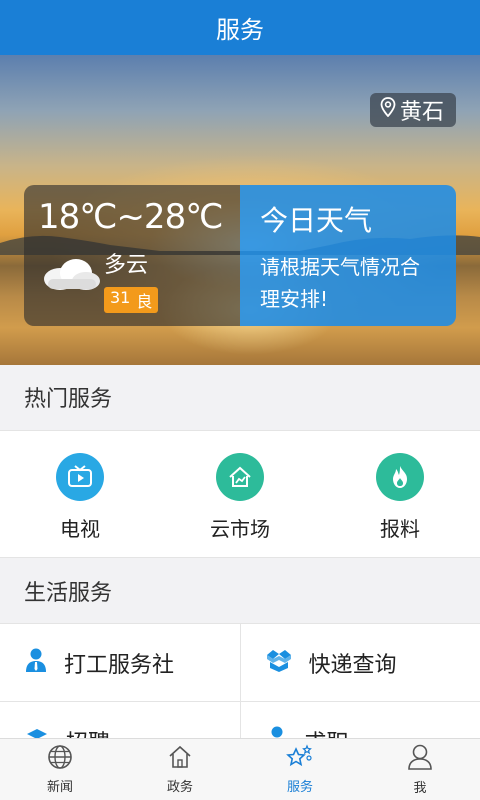 Image resolution: width=480 pixels, height=800 pixels. What do you see at coordinates (68, 593) in the screenshot?
I see `life-services-title: 生活服务` at bounding box center [68, 593].